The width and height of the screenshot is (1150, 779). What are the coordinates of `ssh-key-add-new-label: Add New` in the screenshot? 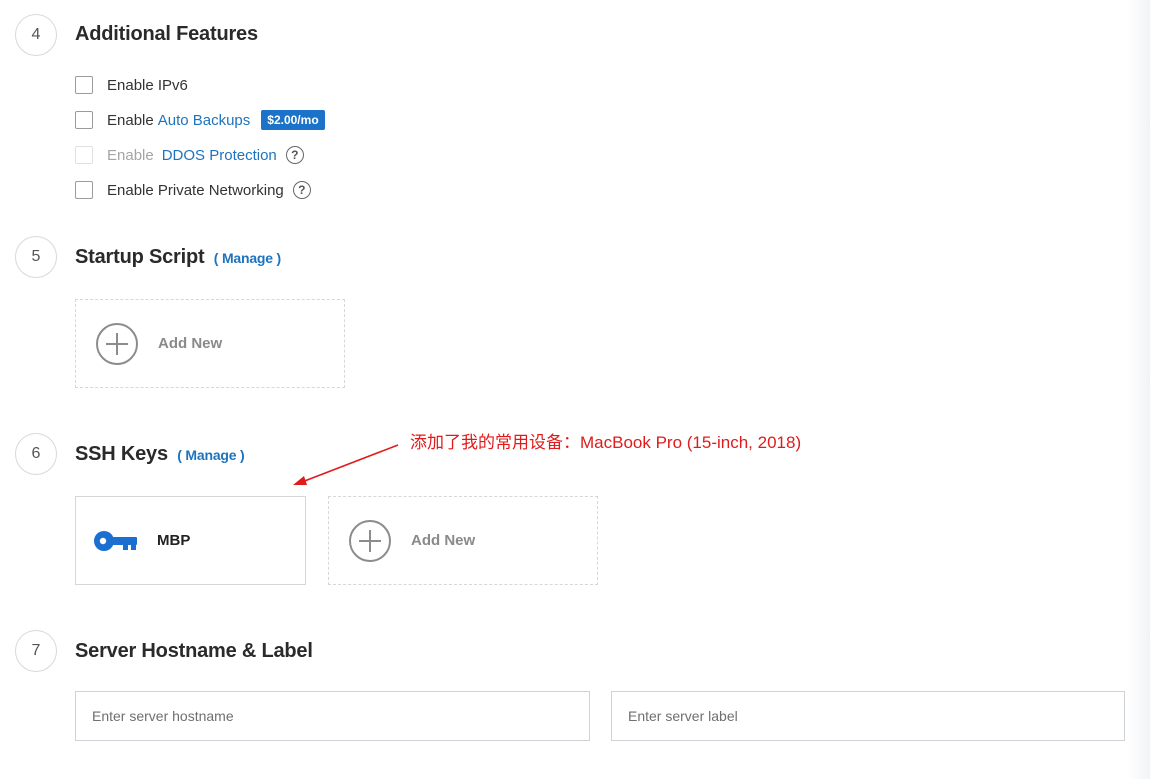 It's located at (443, 540).